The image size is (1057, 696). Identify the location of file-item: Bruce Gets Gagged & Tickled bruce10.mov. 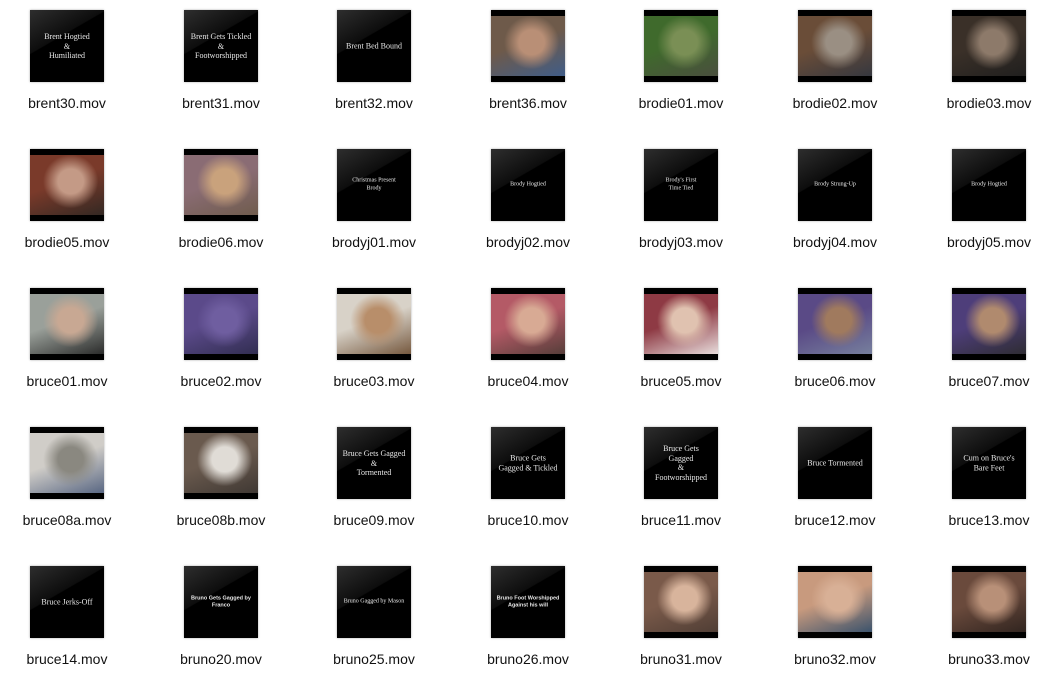
(528, 492).